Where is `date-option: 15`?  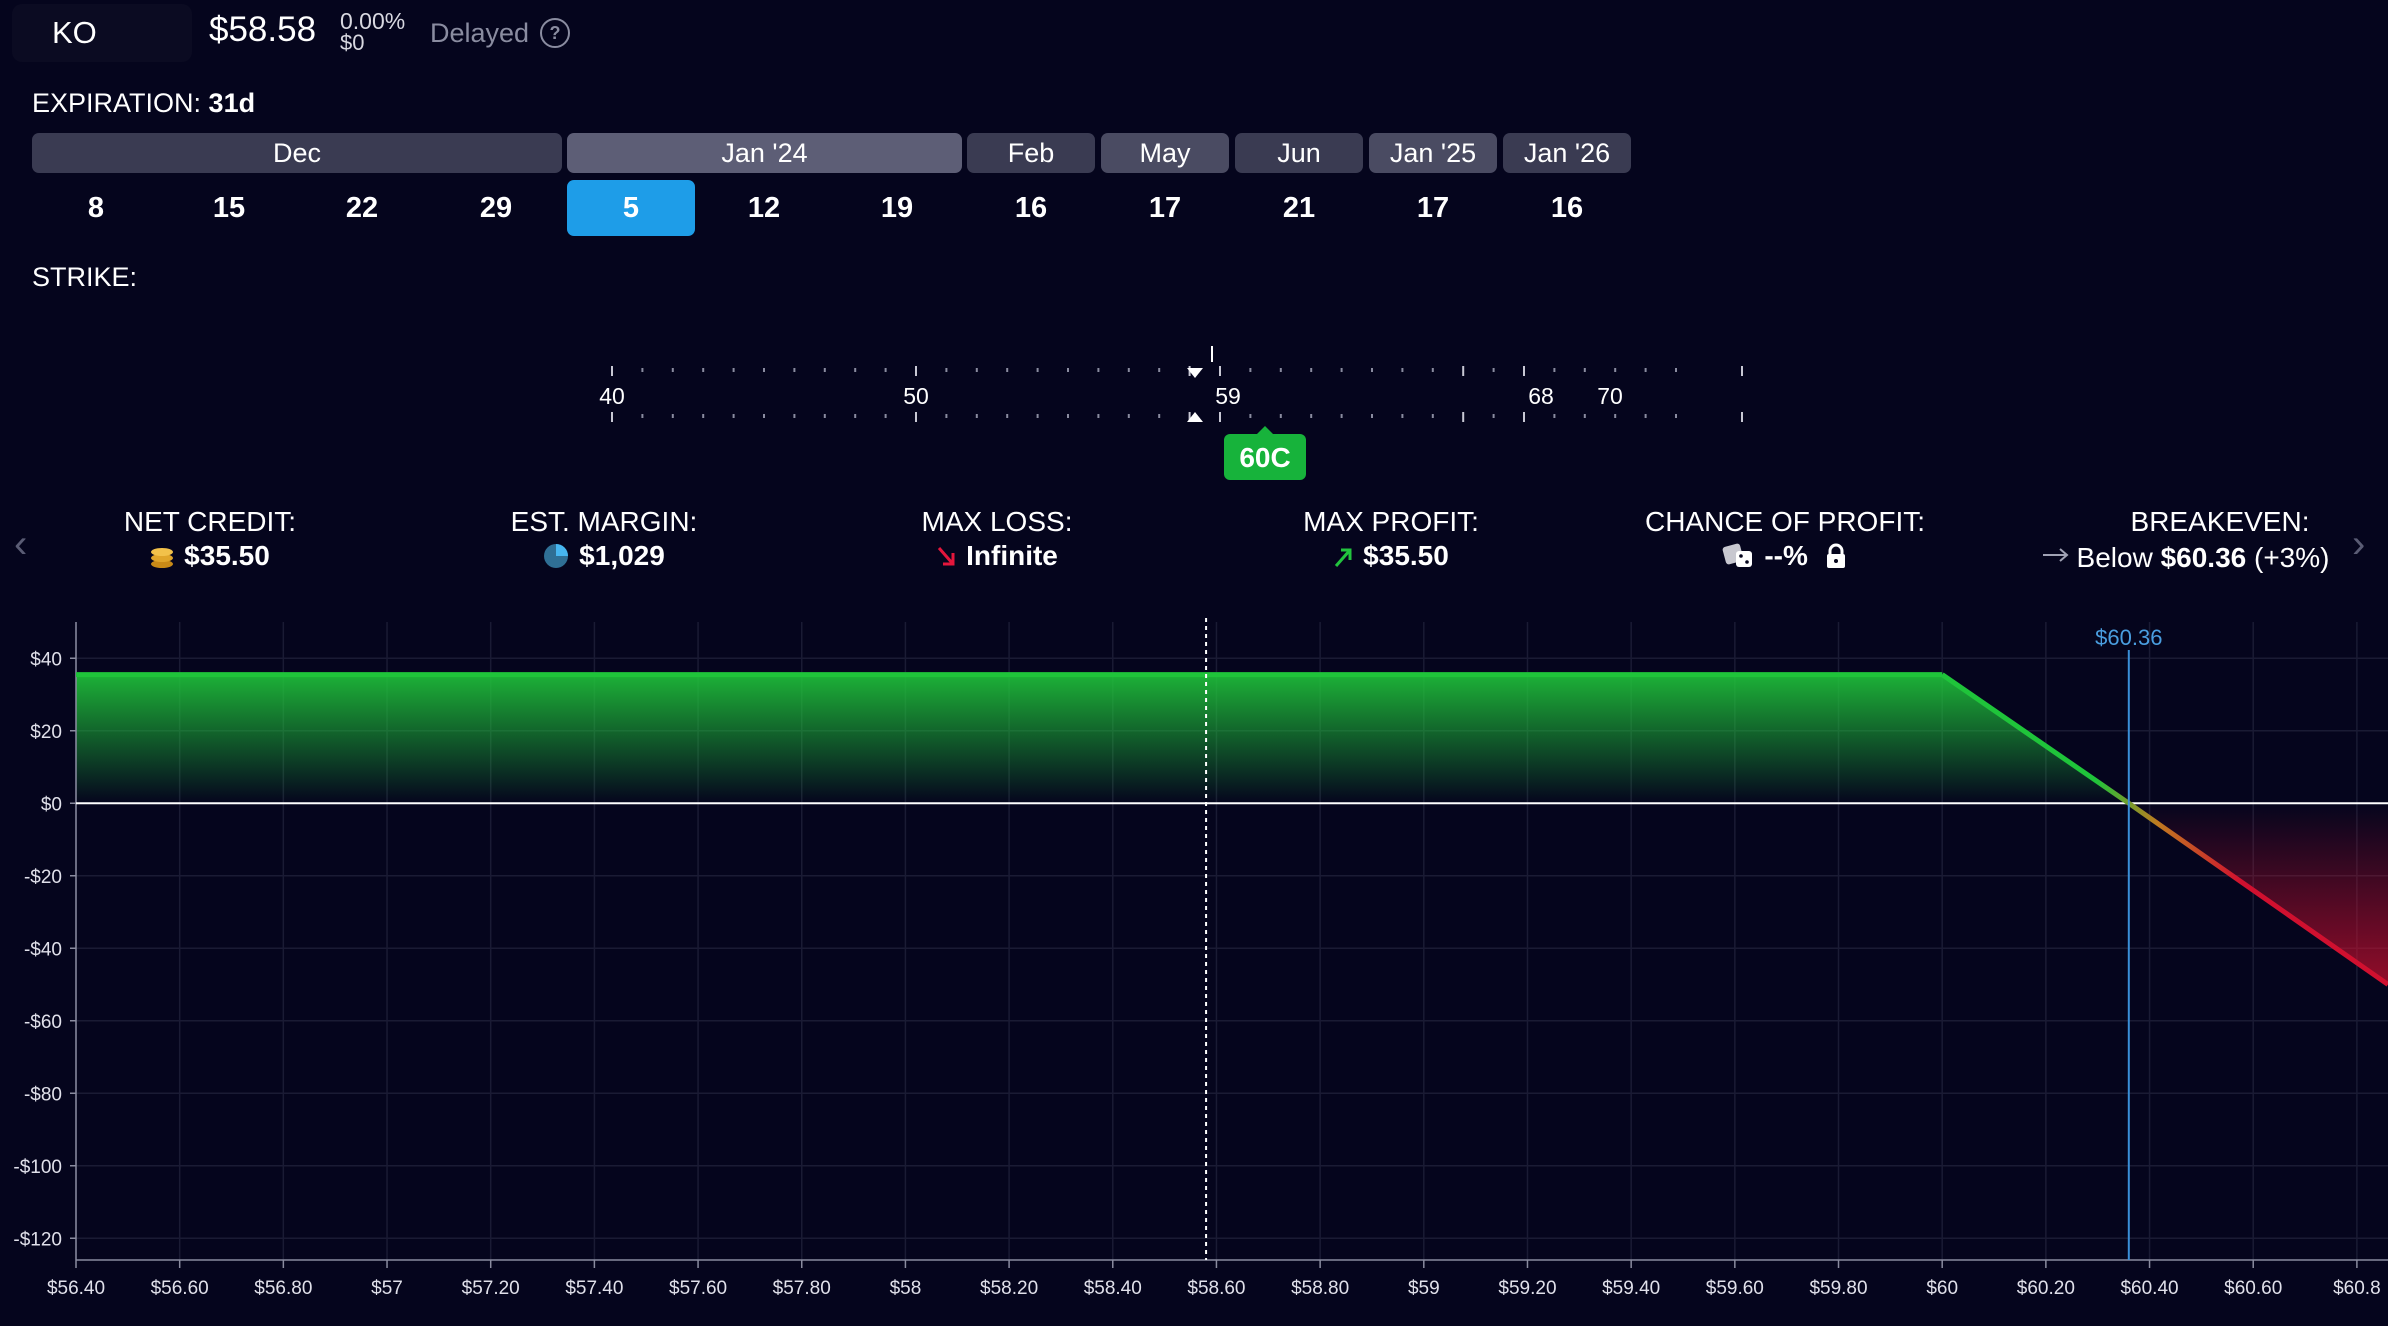
date-option: 15 is located at coordinates (229, 208).